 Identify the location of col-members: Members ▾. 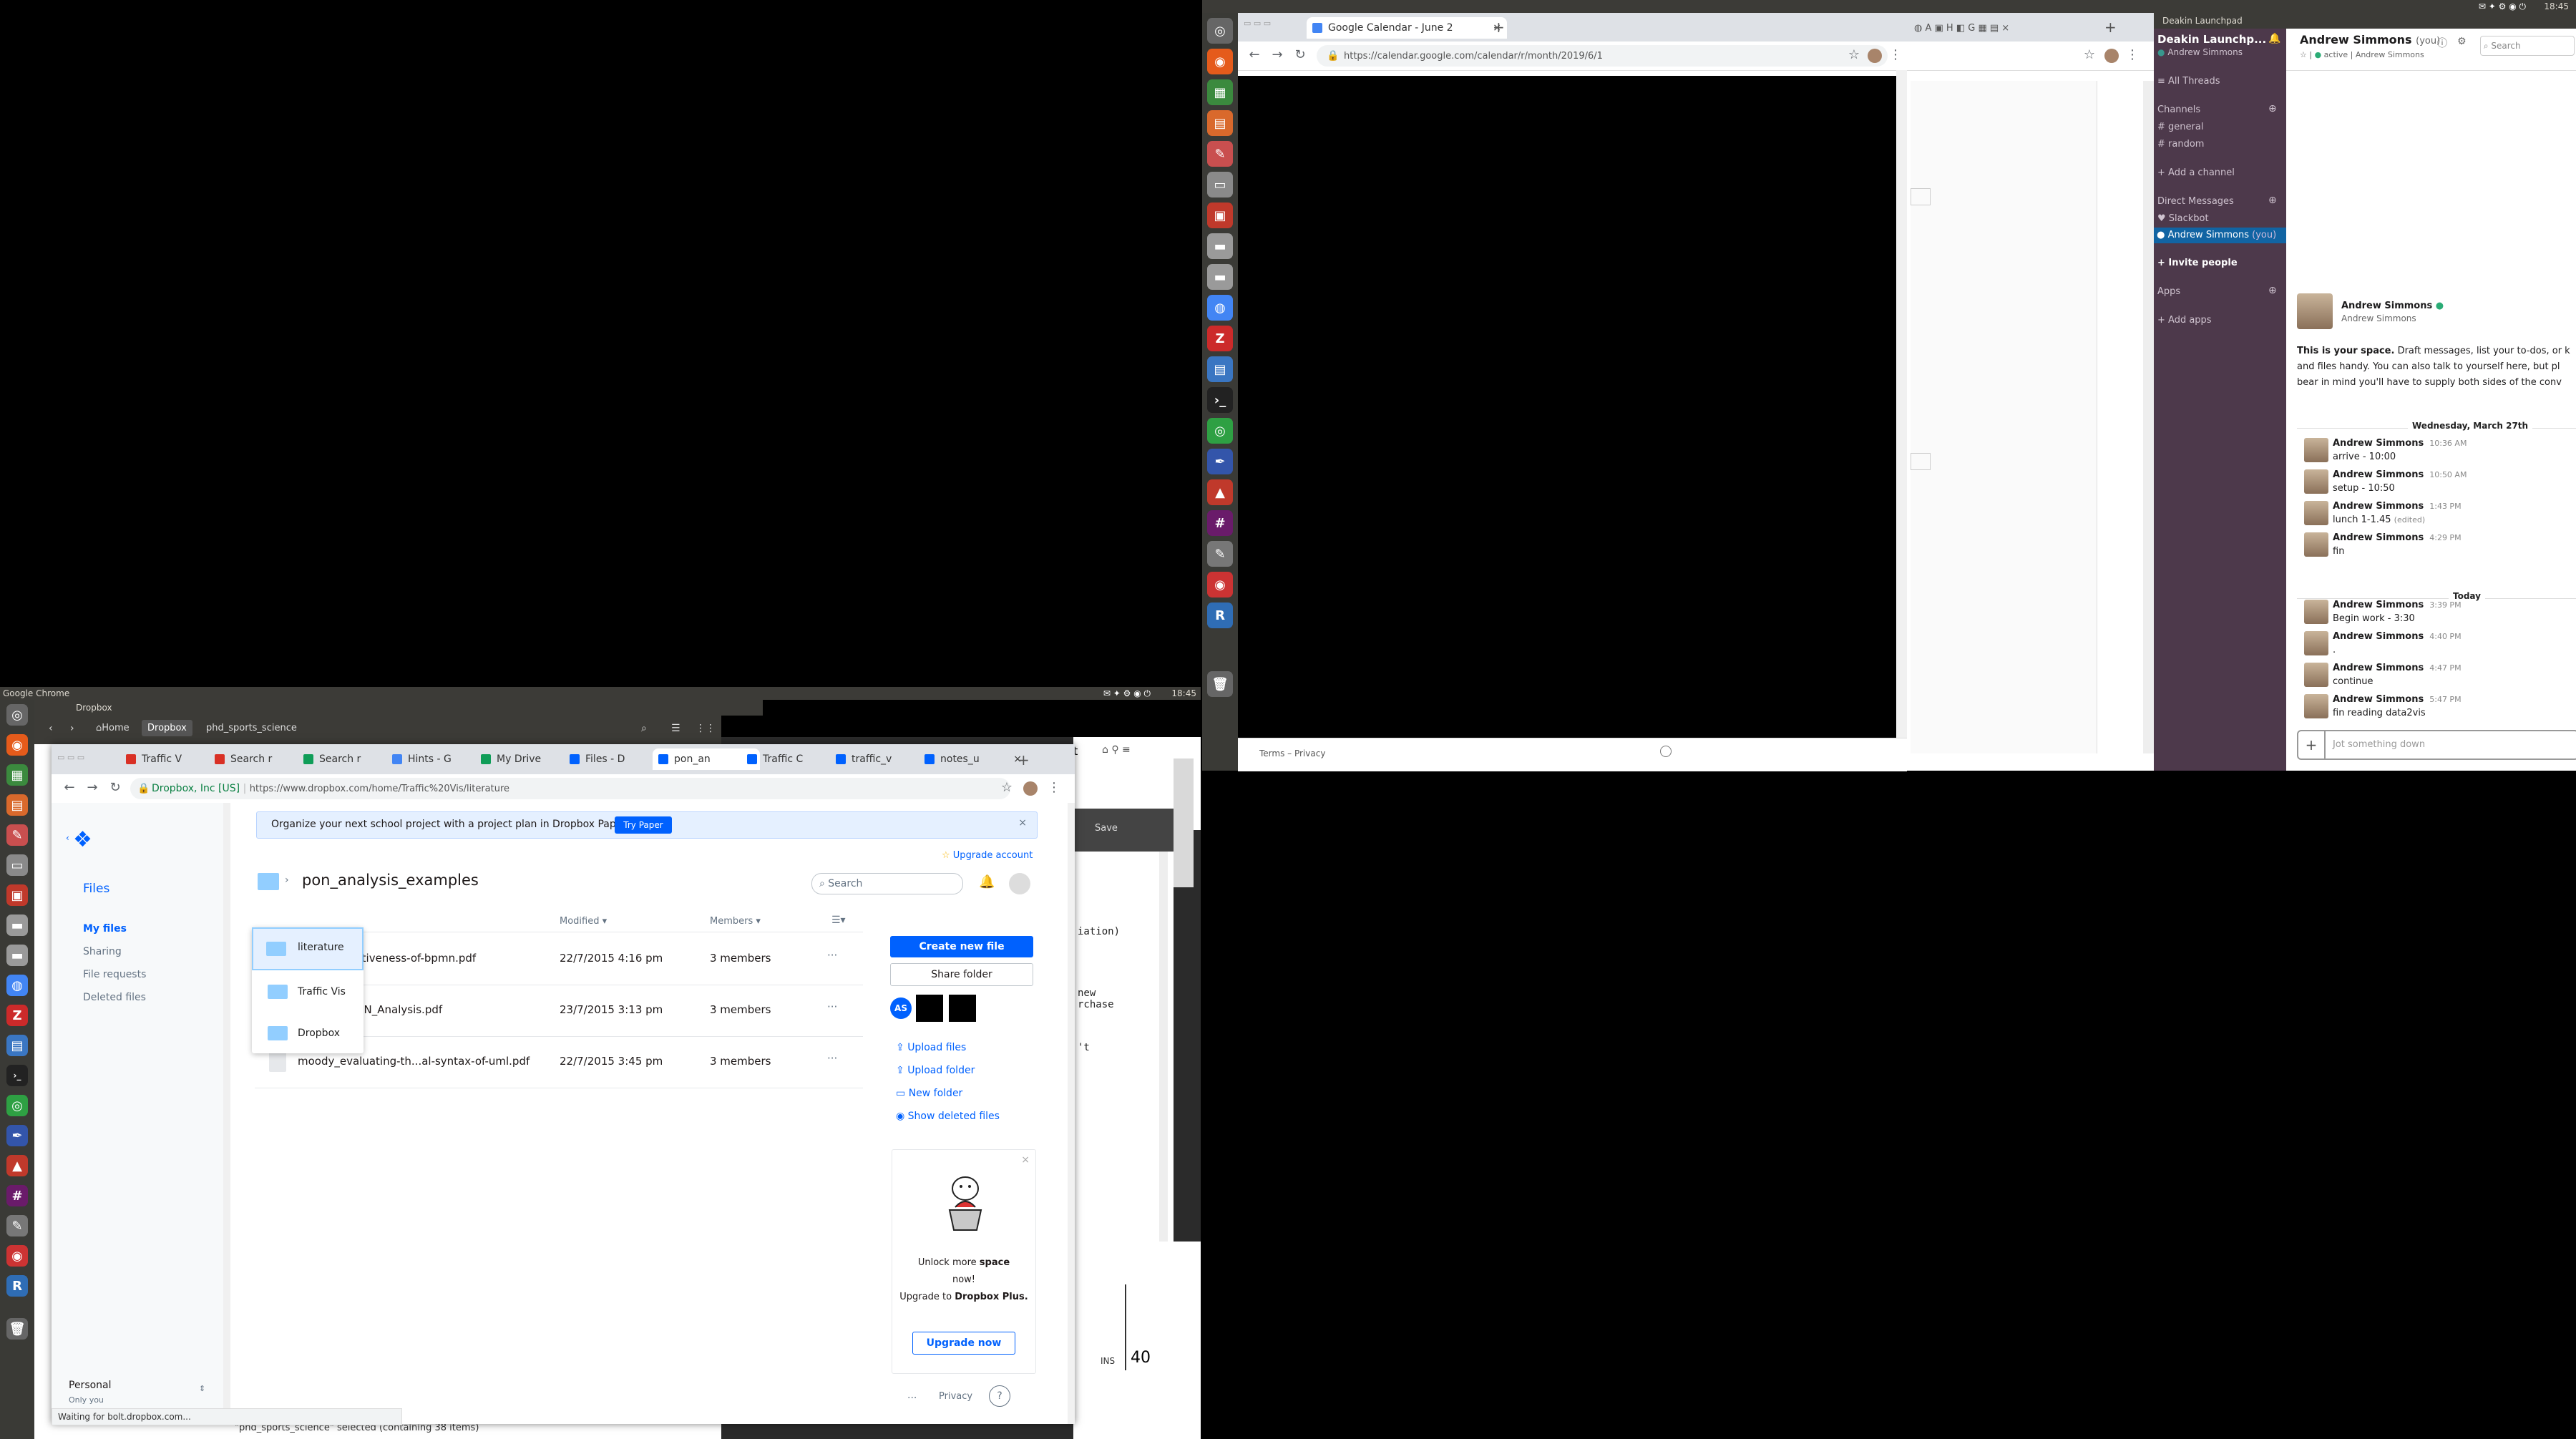
(735, 921).